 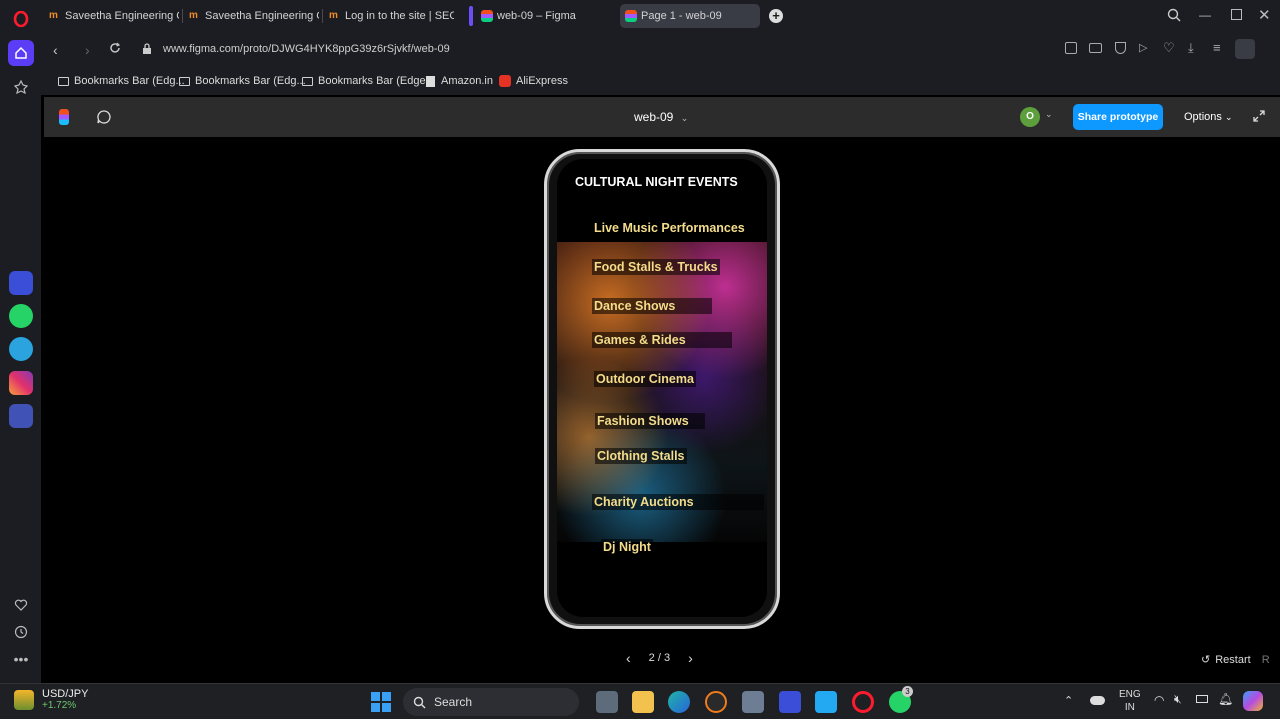 What do you see at coordinates (627, 547) in the screenshot?
I see `event-item: Dj Night` at bounding box center [627, 547].